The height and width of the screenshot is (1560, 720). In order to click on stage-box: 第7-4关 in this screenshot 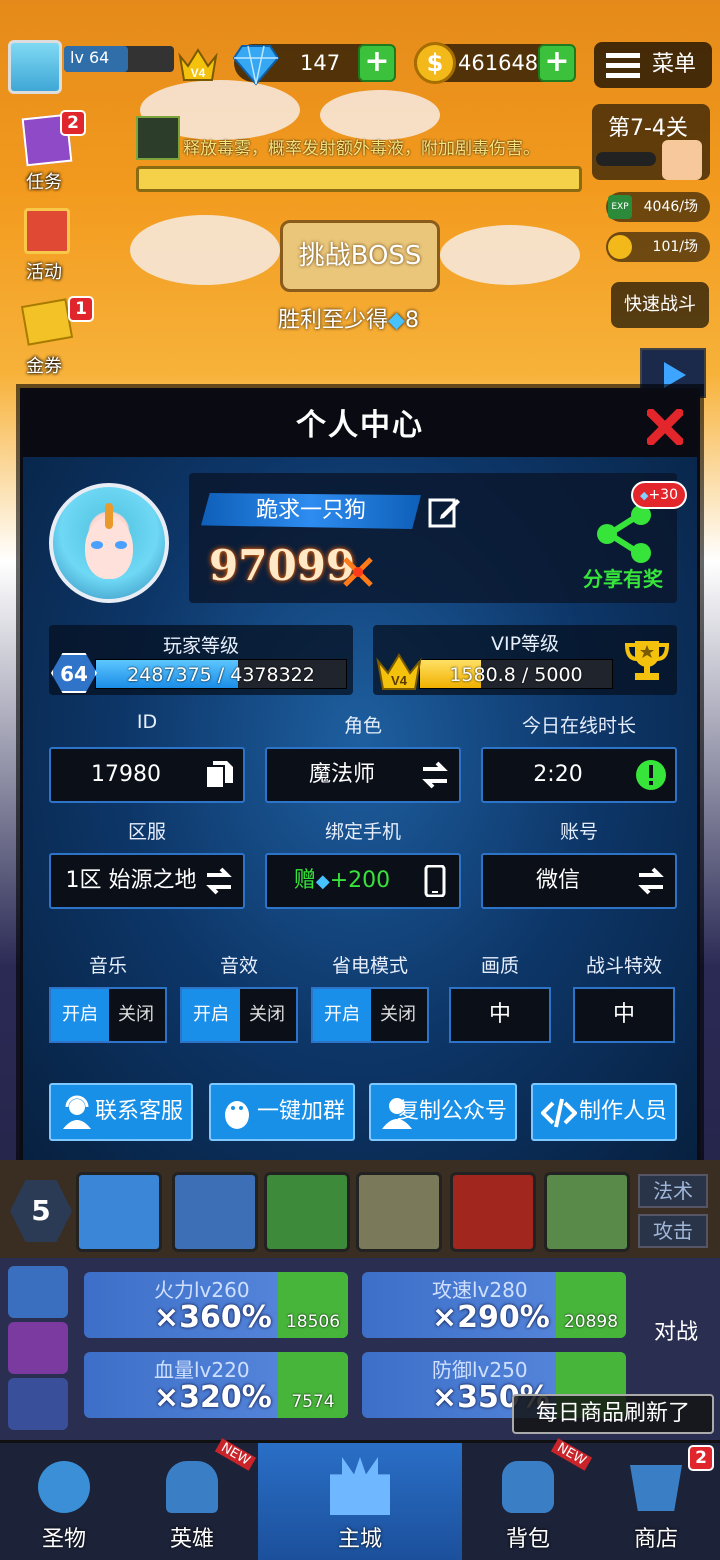, I will do `click(651, 142)`.